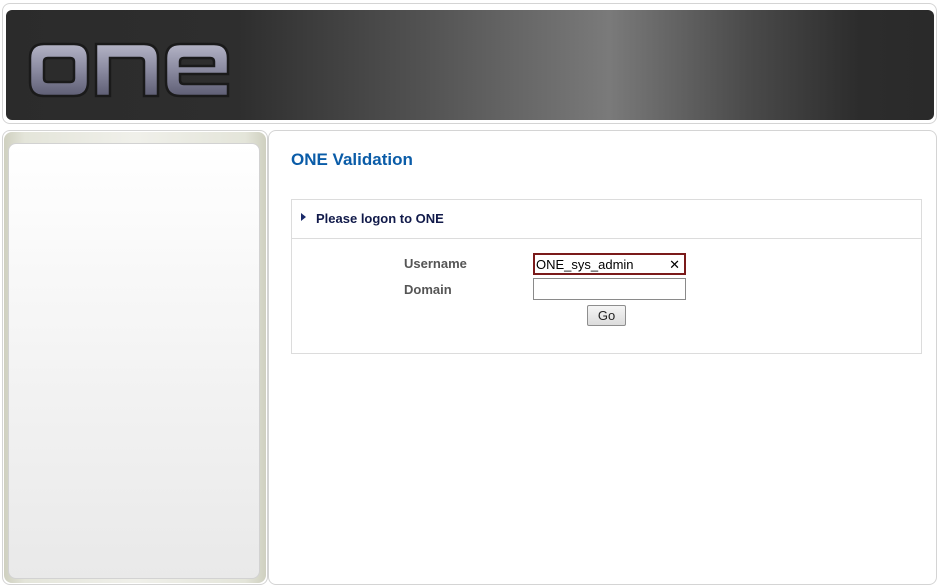 The image size is (940, 588). Describe the element at coordinates (435, 263) in the screenshot. I see `username-label: Username` at that location.